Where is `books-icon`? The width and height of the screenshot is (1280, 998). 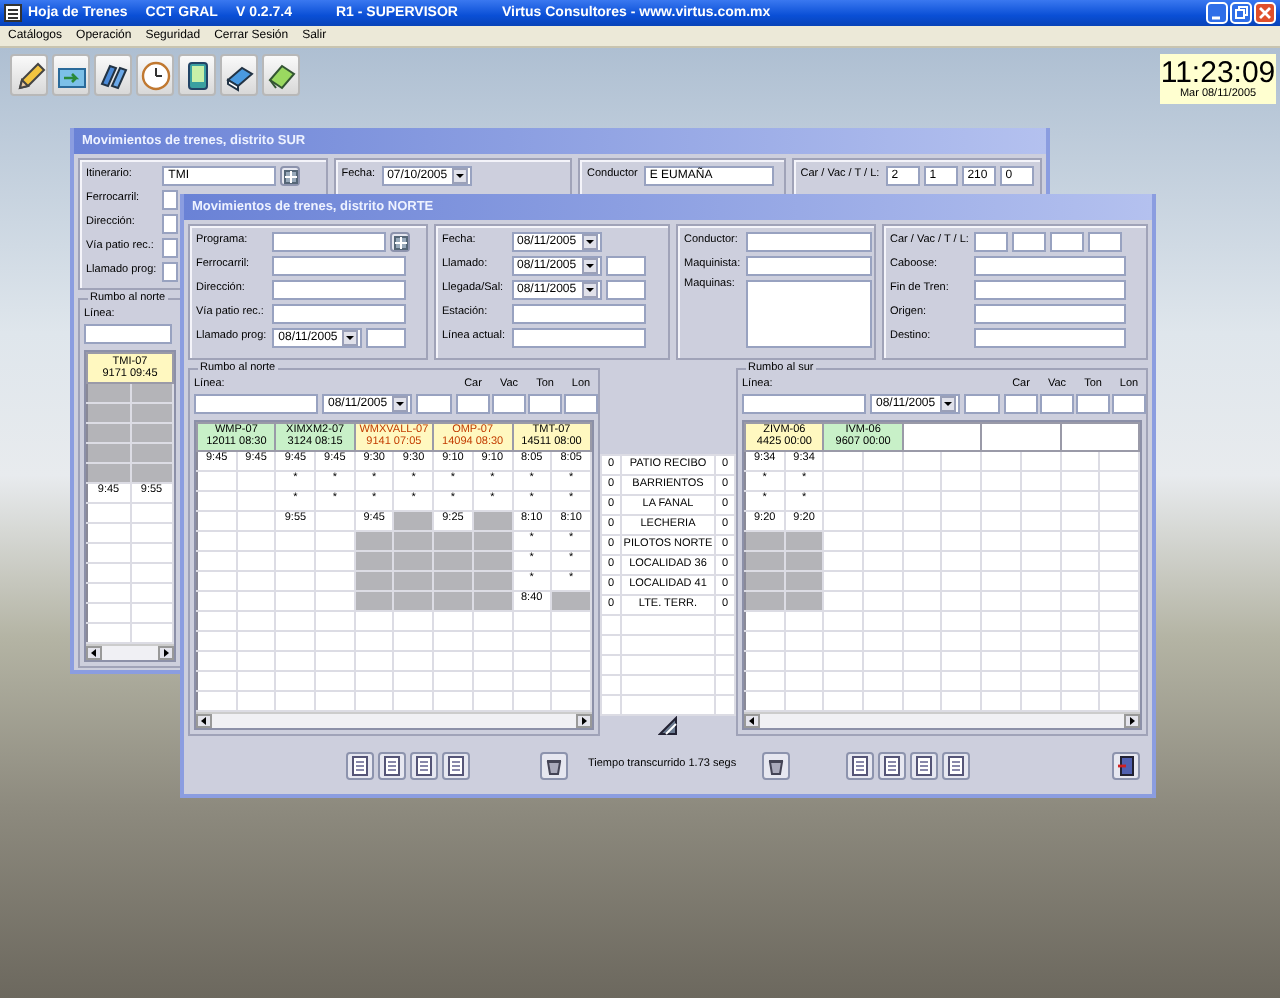 books-icon is located at coordinates (113, 75).